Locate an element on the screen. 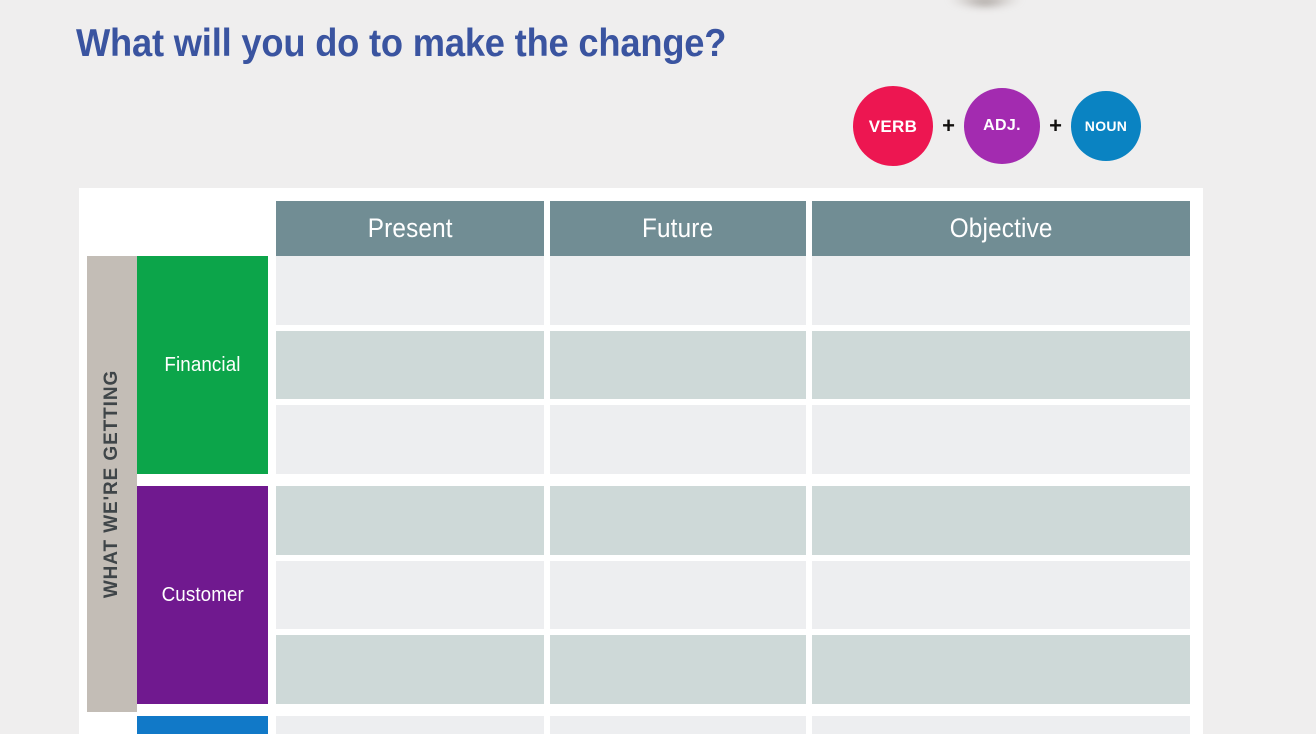  category-label-customer: Customer is located at coordinates (202, 594).